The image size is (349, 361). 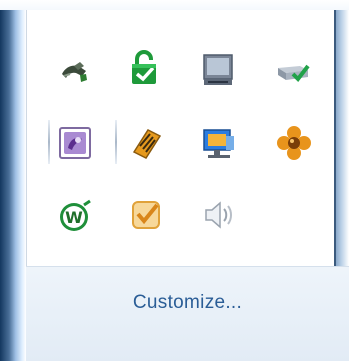 I want to click on green-lock-update-icon, so click(x=145, y=69).